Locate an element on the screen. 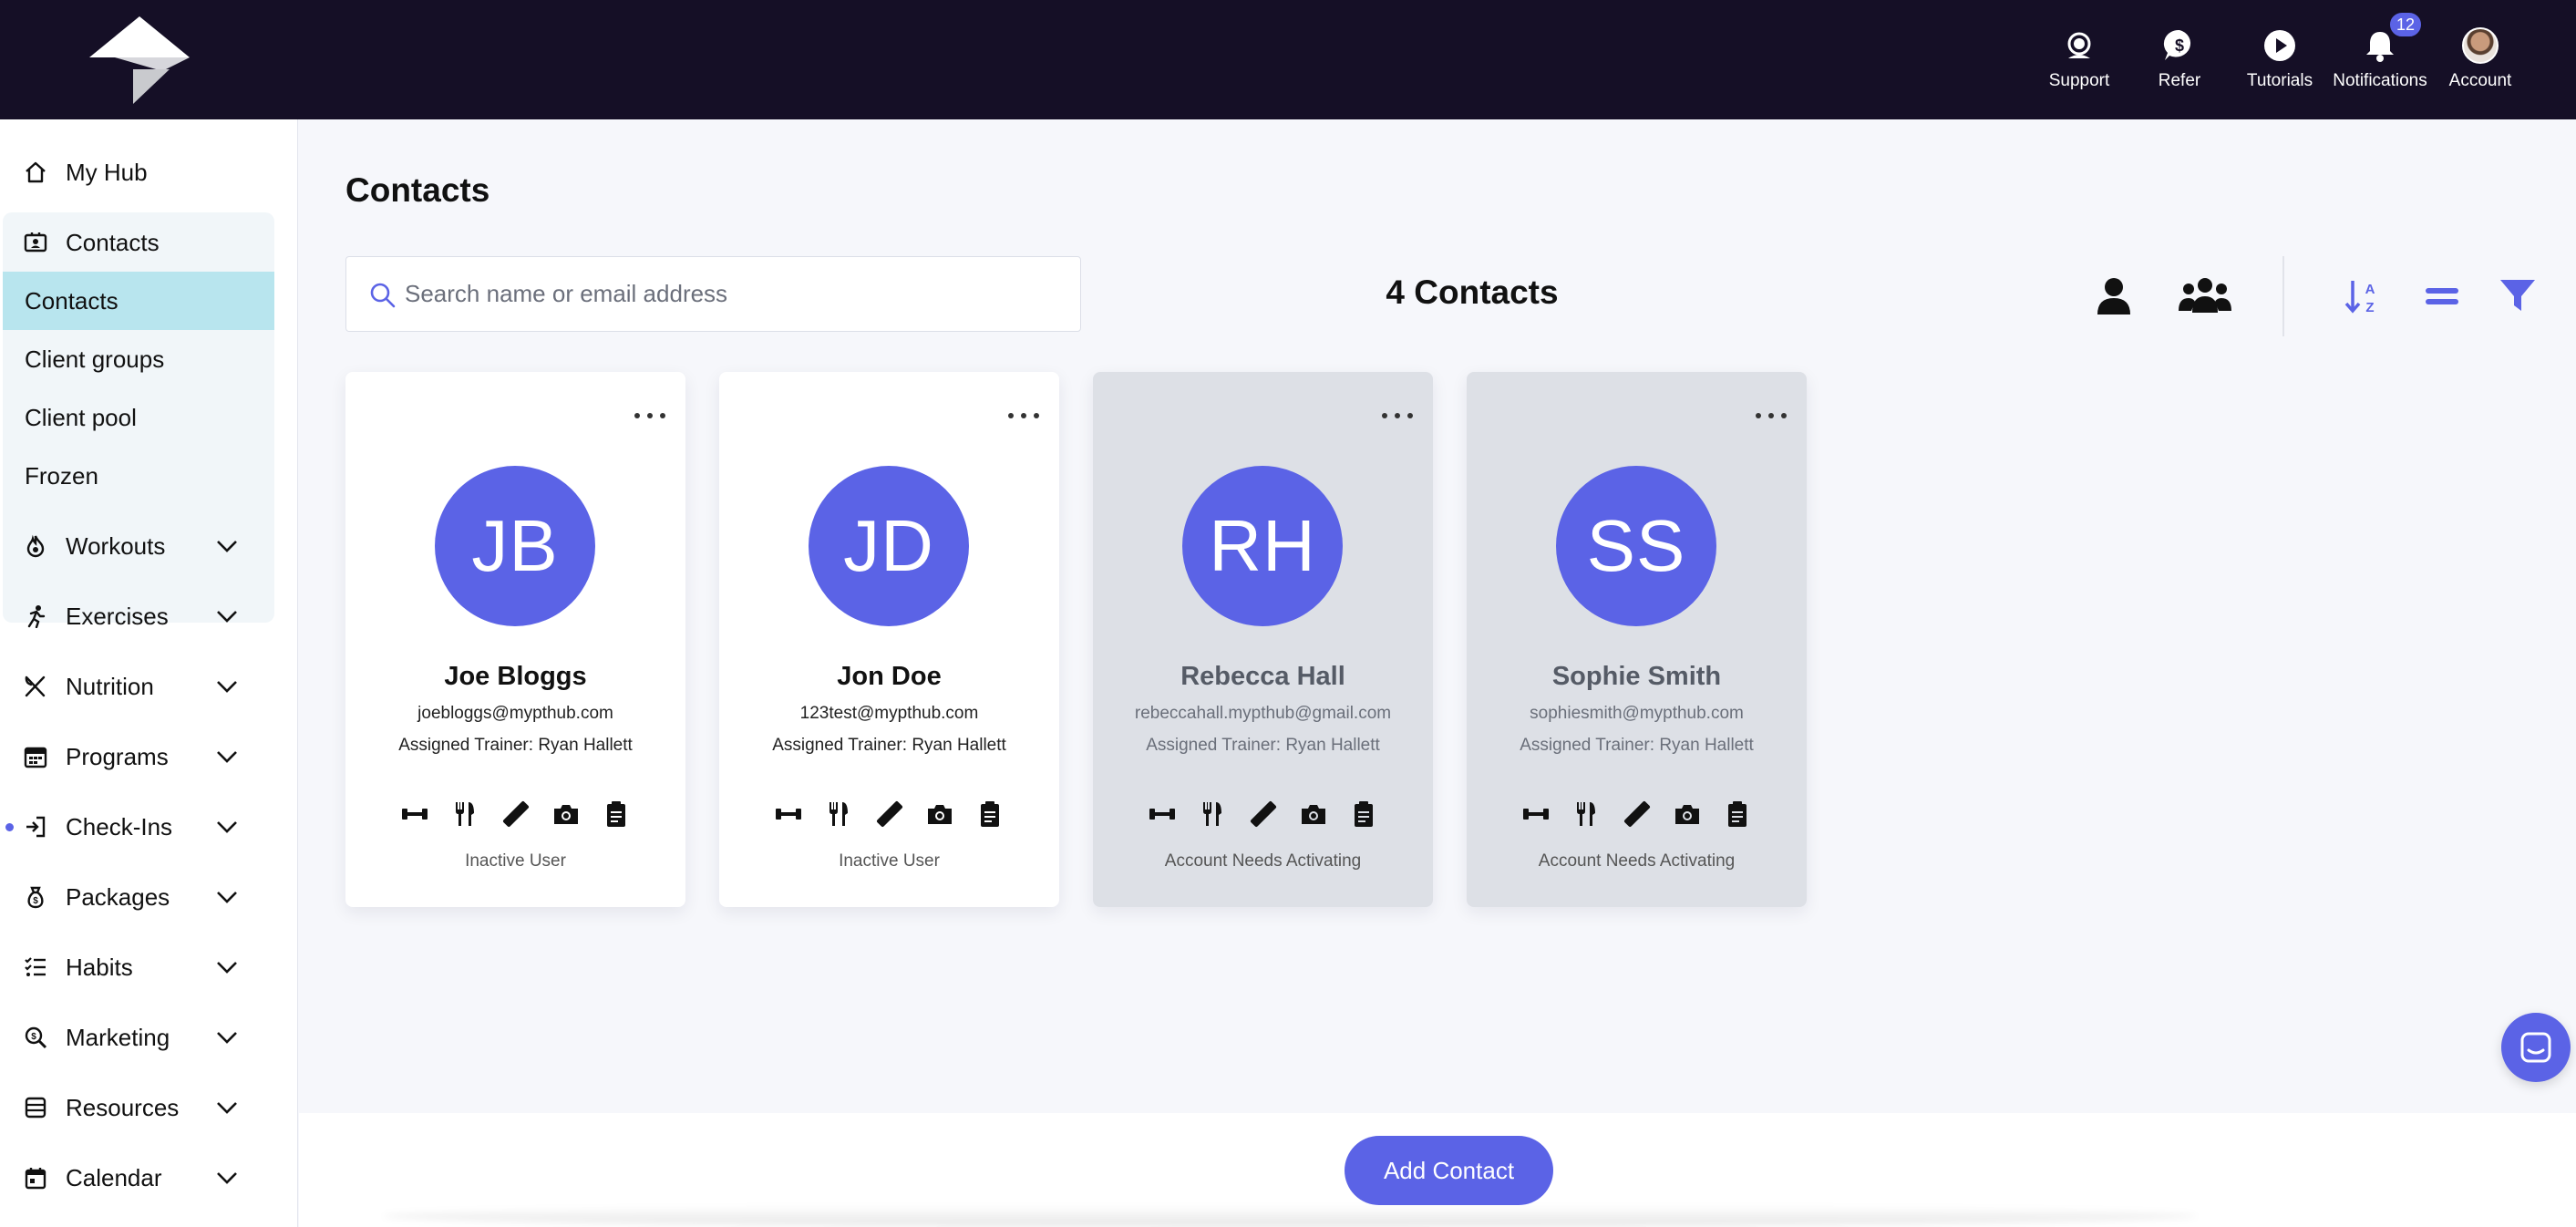  group-view-button is located at coordinates (2205, 296).